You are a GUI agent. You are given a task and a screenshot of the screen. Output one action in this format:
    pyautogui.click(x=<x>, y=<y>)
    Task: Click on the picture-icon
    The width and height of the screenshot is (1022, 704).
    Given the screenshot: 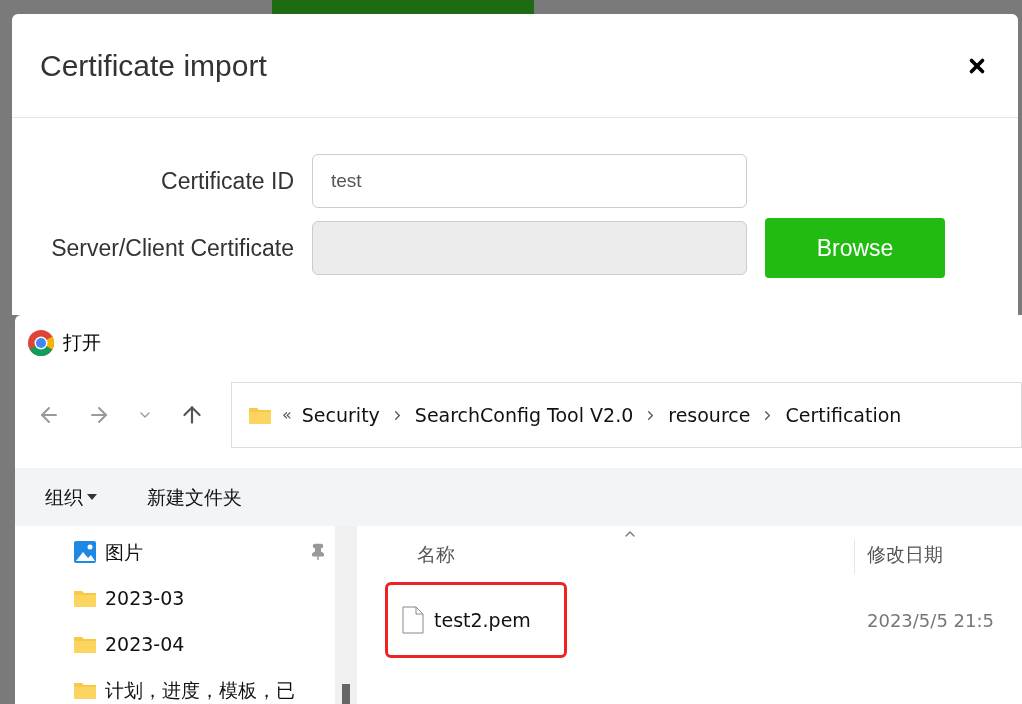 What is the action you would take?
    pyautogui.click(x=85, y=552)
    